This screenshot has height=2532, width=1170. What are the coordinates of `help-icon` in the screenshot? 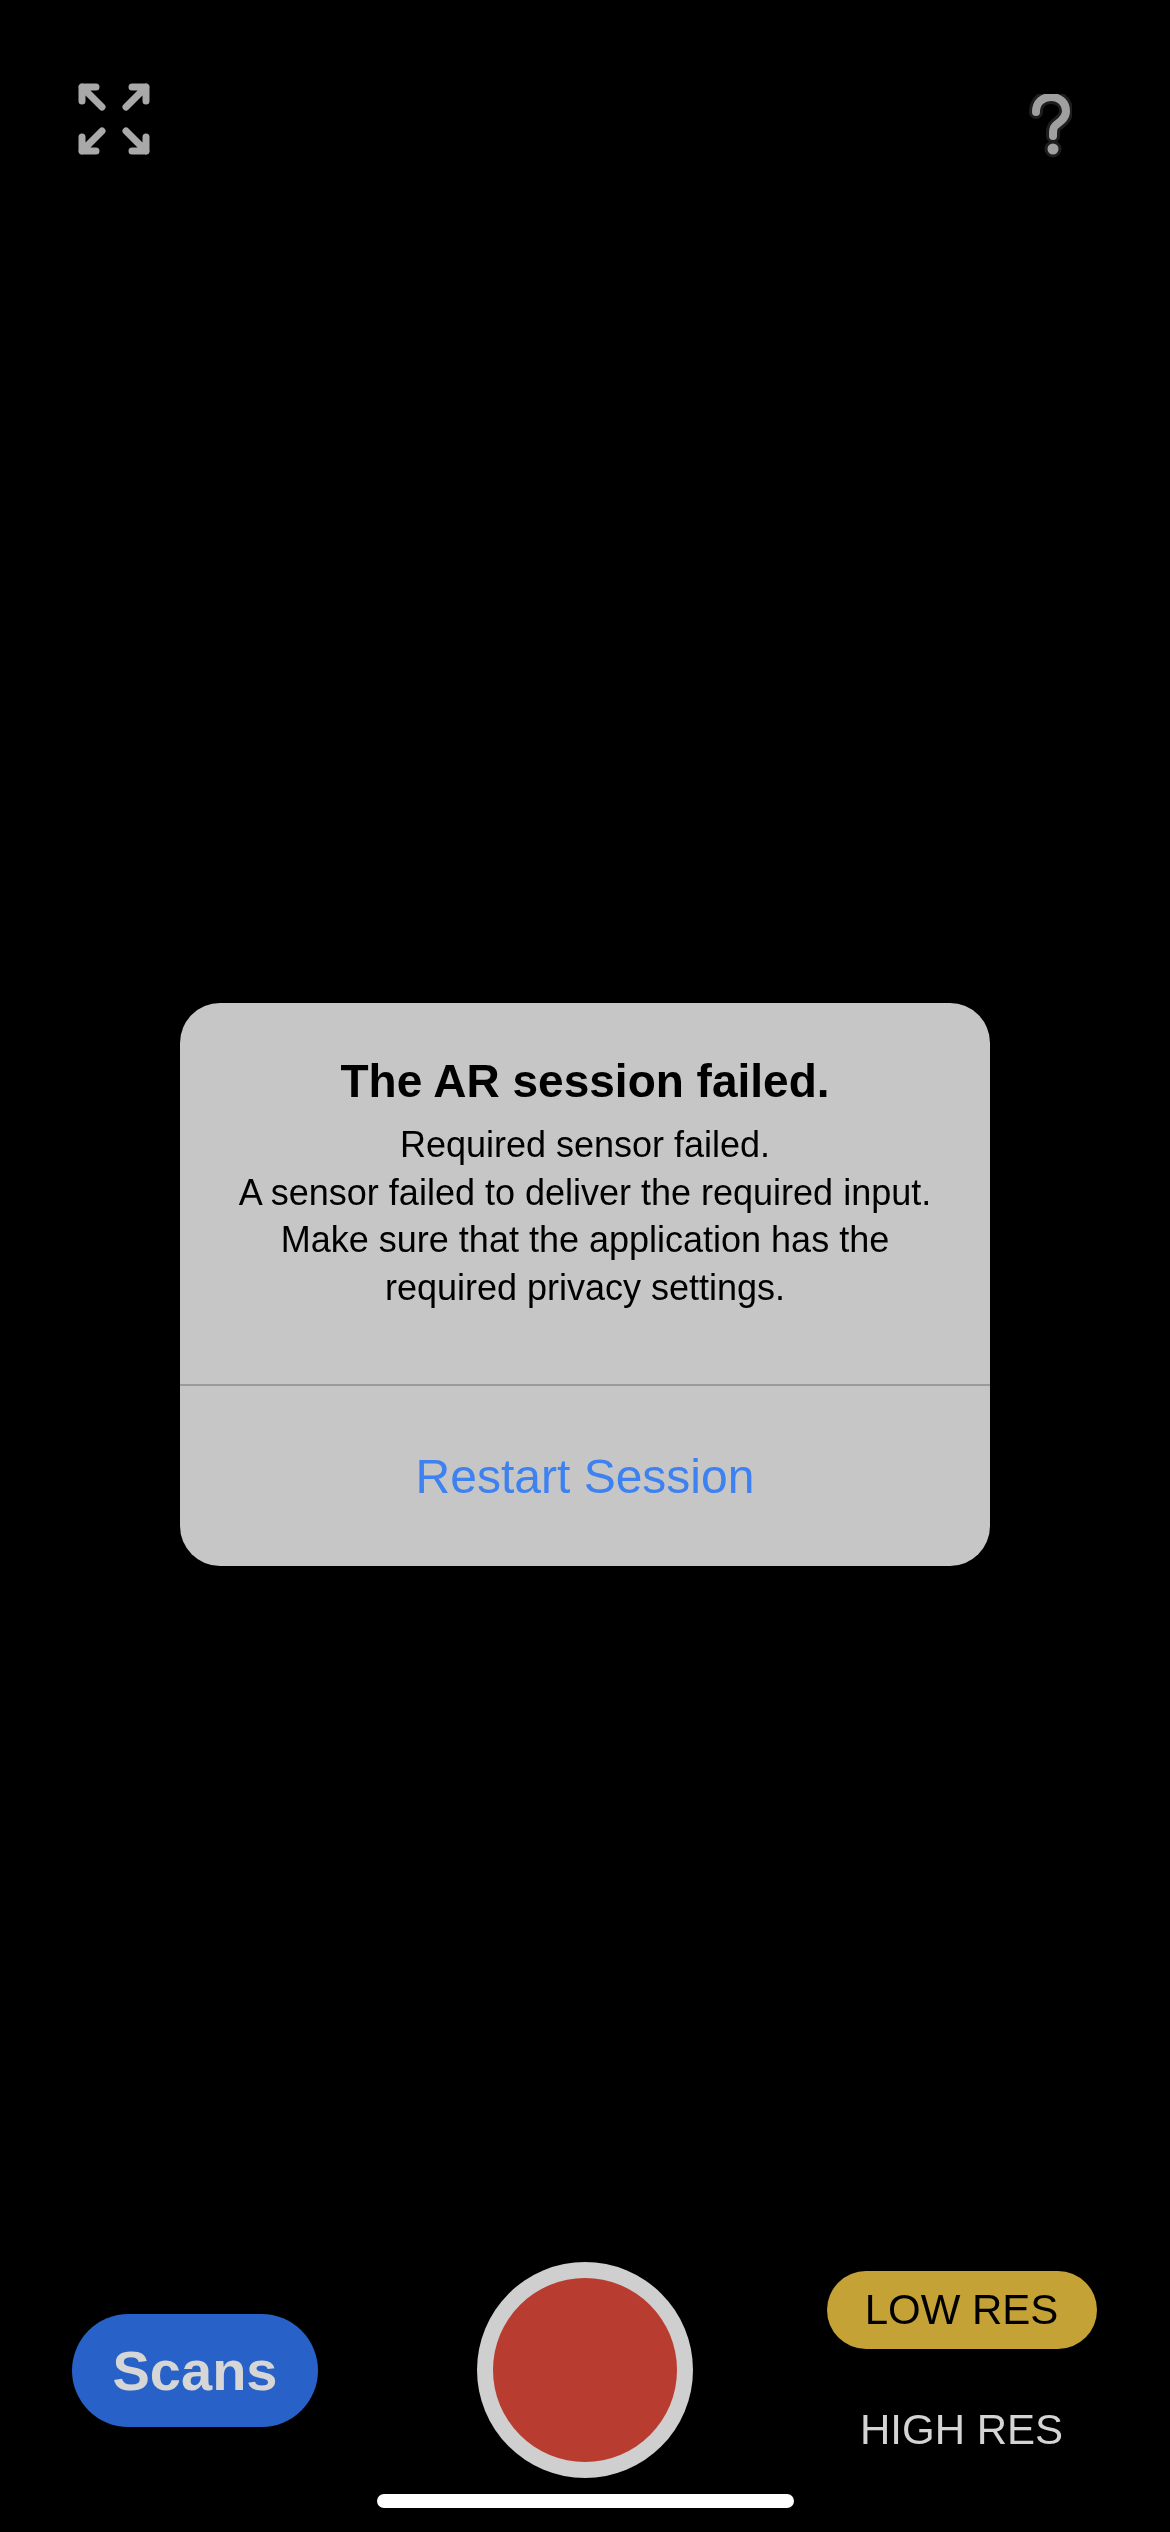 It's located at (1050, 126).